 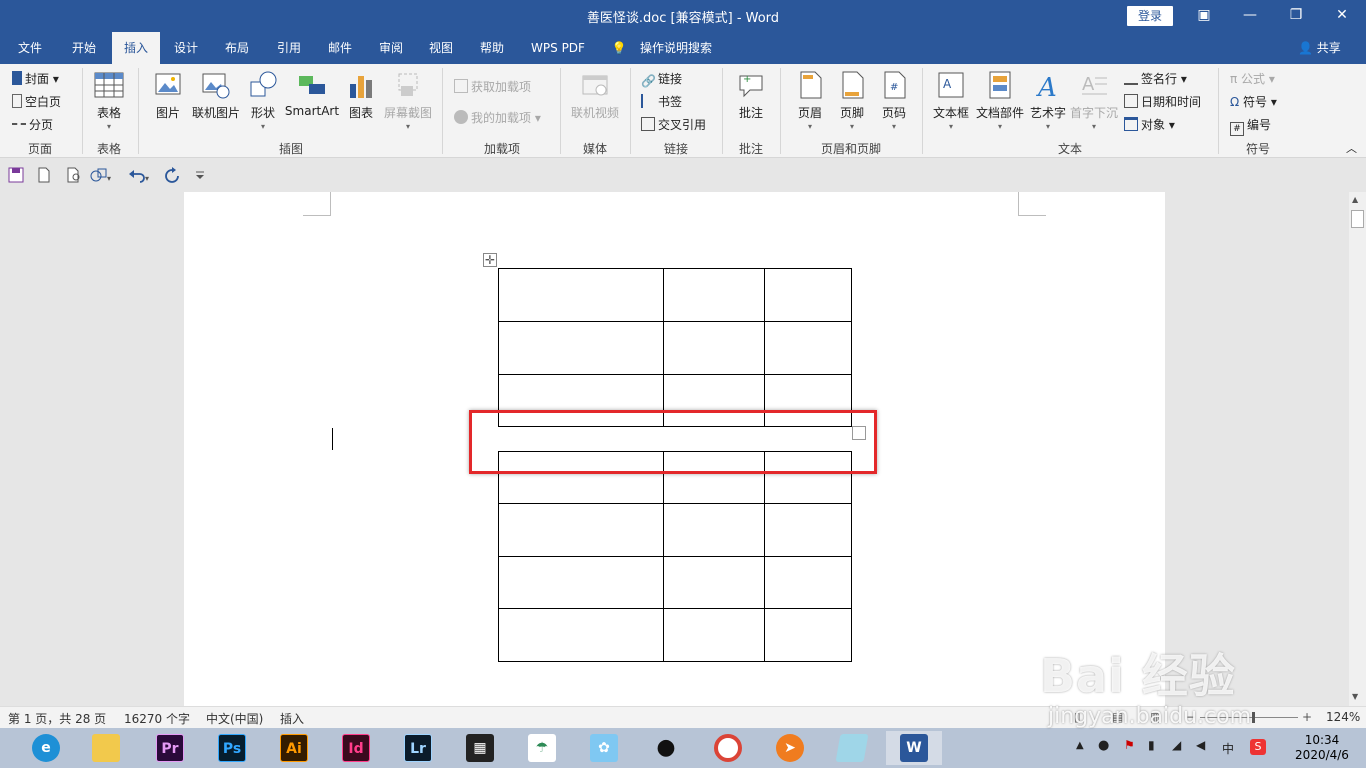 I want to click on tray-volume-icon: ◀, so click(x=1200, y=745).